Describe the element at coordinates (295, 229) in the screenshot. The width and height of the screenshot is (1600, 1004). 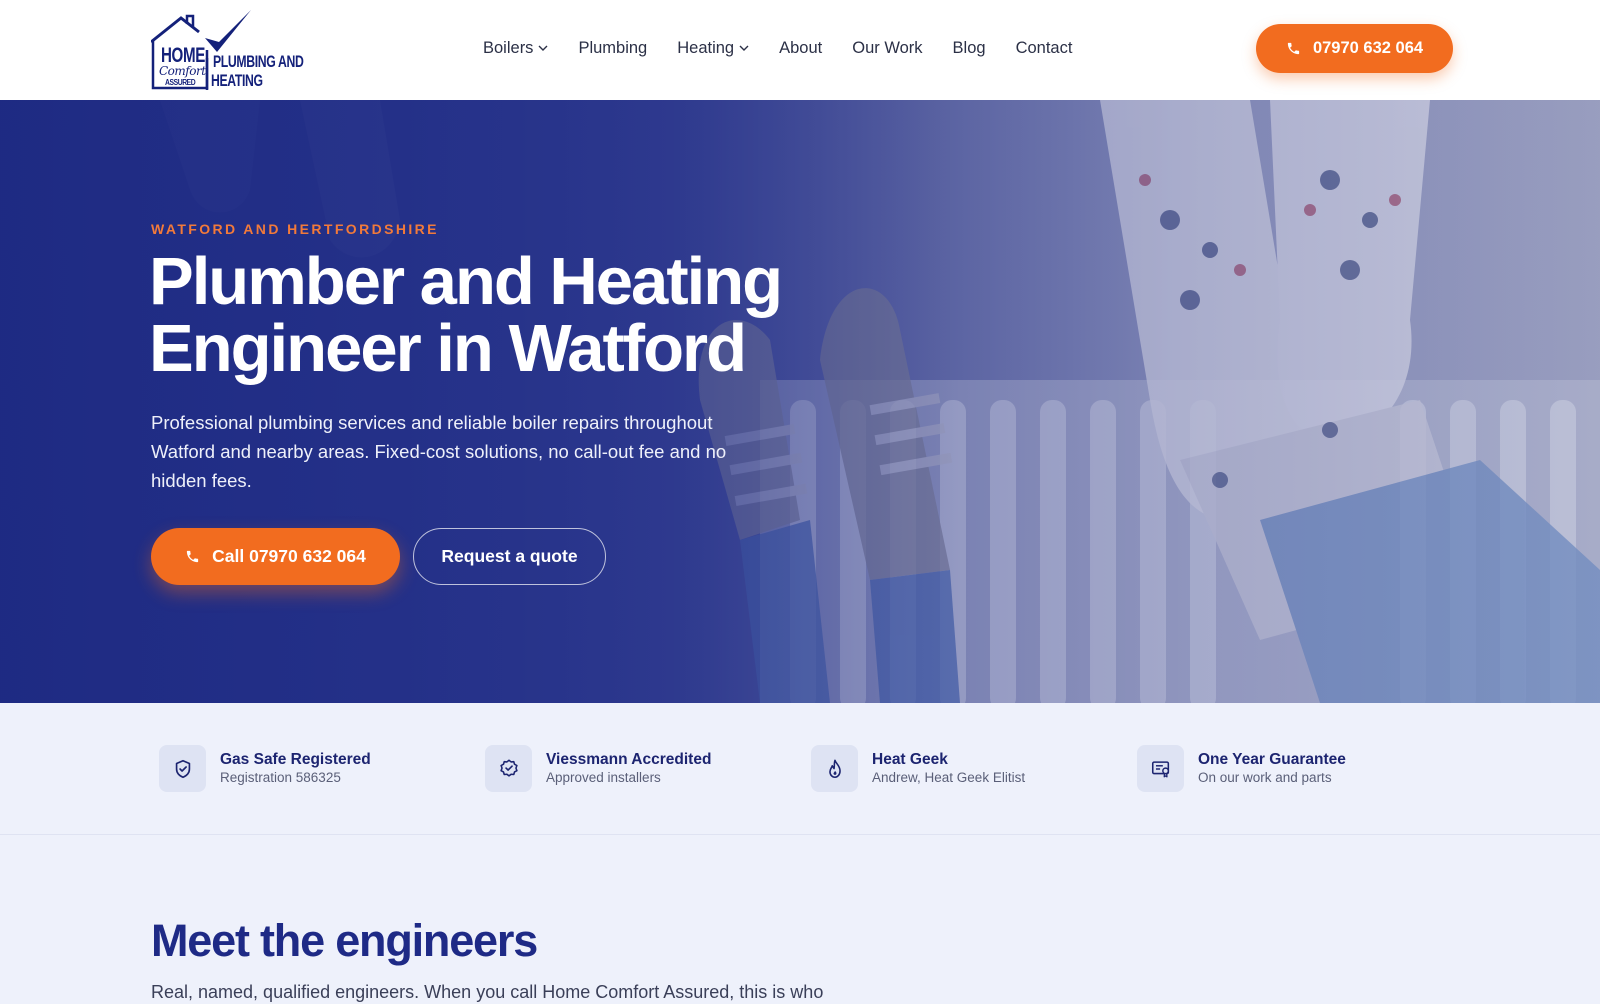
I see `hero-eyebrow: WATFORD AND HERTFORDSHIRE` at that location.